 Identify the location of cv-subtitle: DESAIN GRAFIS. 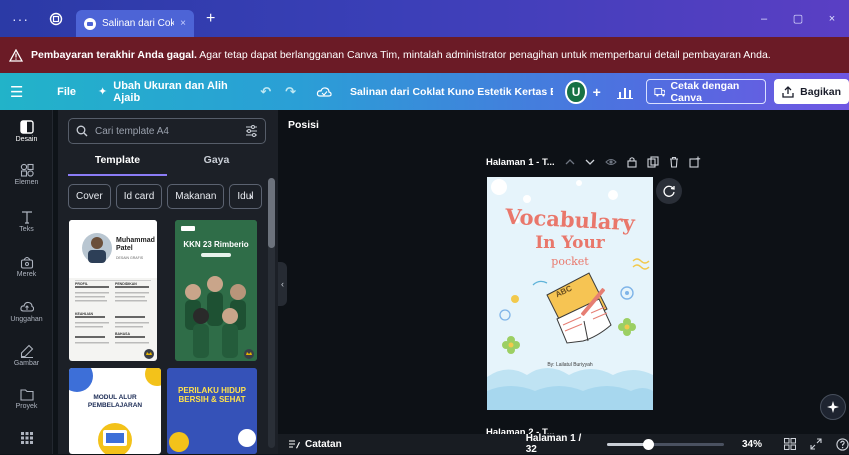
(130, 258).